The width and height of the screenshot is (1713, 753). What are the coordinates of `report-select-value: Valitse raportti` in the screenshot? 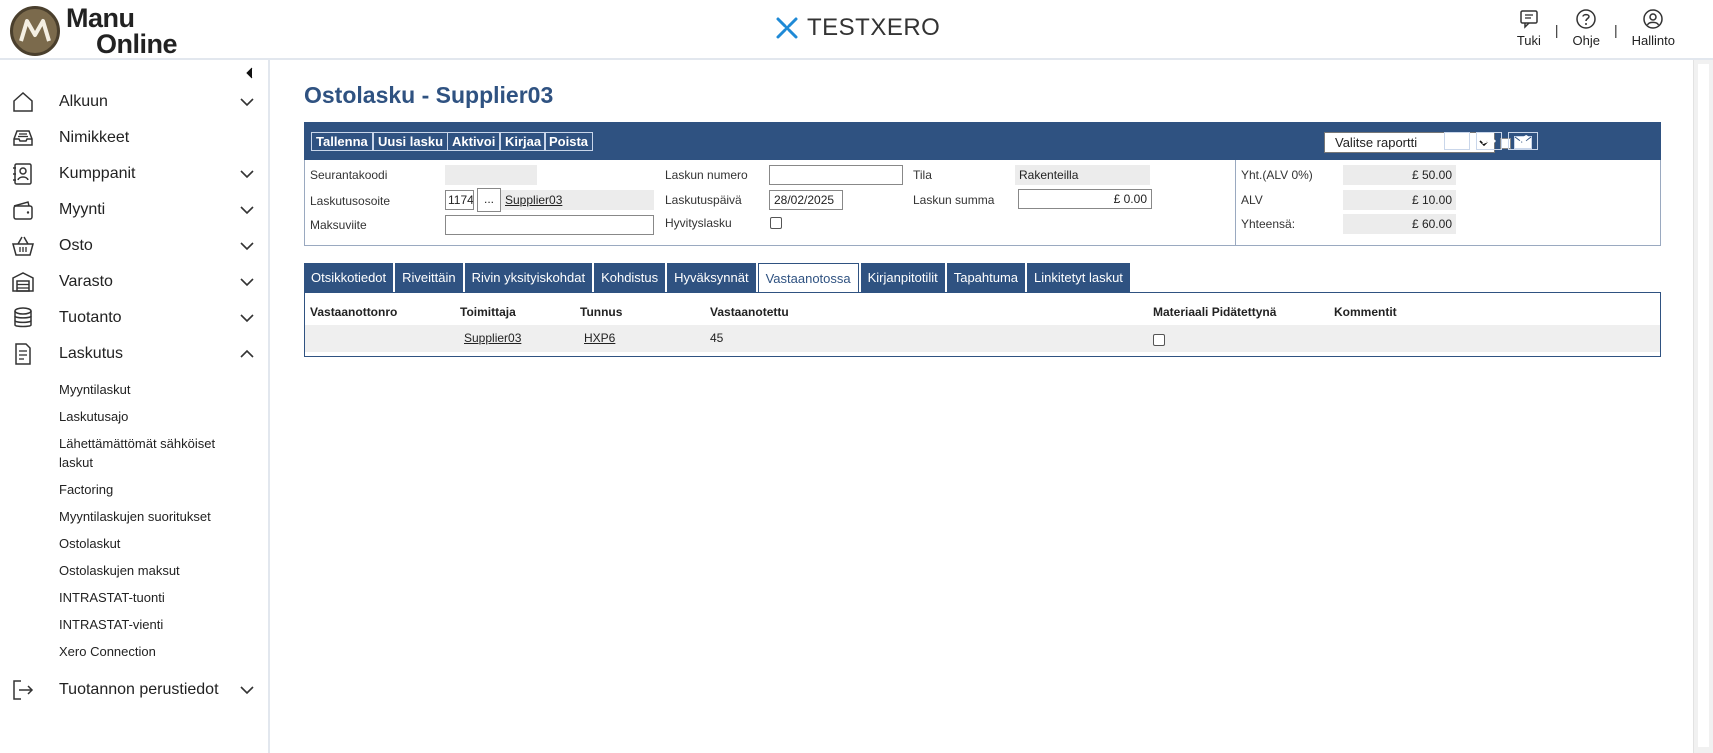 It's located at (1376, 142).